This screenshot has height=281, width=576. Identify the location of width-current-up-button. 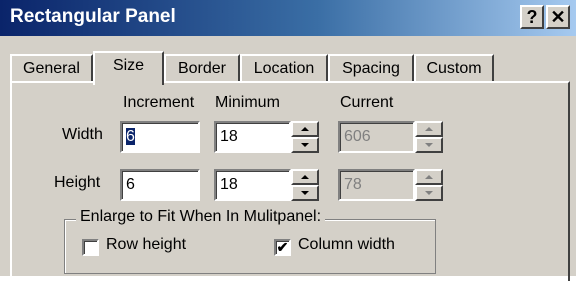
(429, 129).